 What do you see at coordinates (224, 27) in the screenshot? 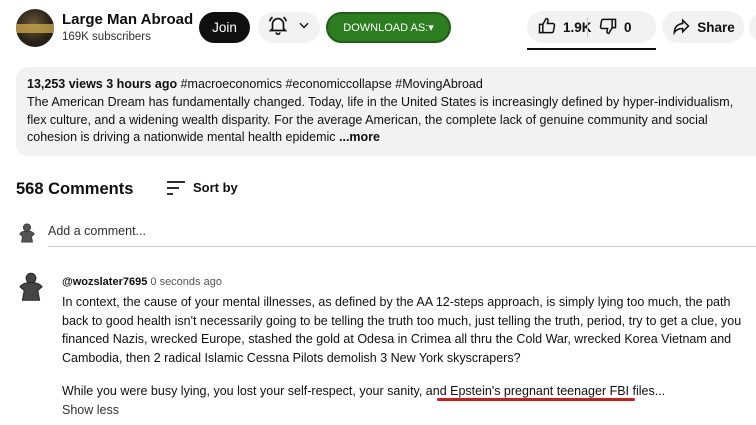
I see `join-button: Join` at bounding box center [224, 27].